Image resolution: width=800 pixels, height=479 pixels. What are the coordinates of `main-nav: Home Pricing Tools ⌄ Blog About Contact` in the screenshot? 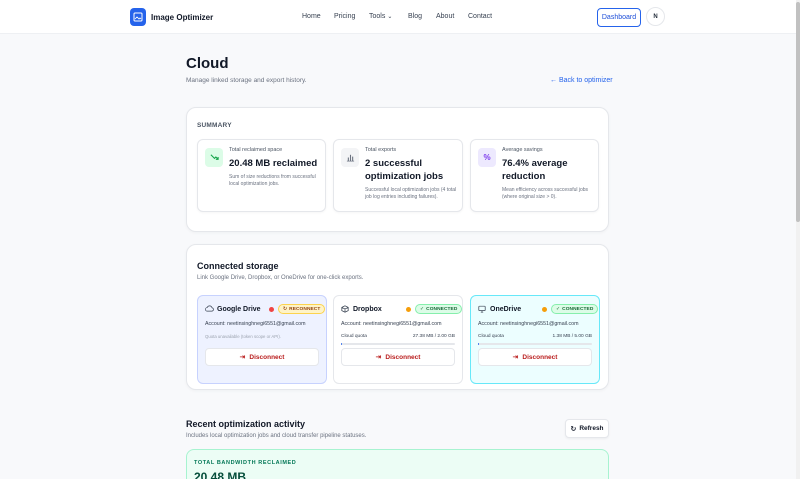 It's located at (397, 16).